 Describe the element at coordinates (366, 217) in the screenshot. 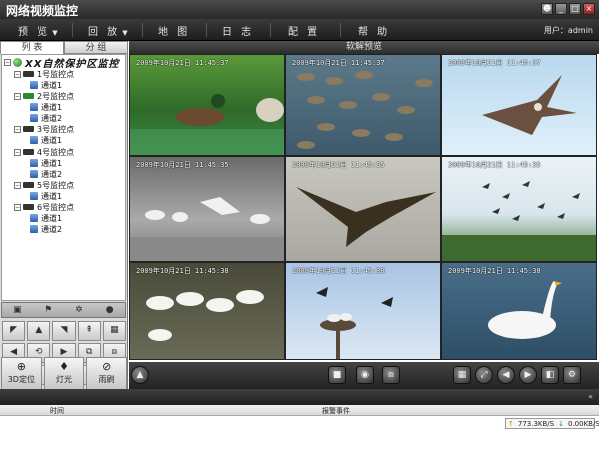

I see `landing-heron-image` at that location.